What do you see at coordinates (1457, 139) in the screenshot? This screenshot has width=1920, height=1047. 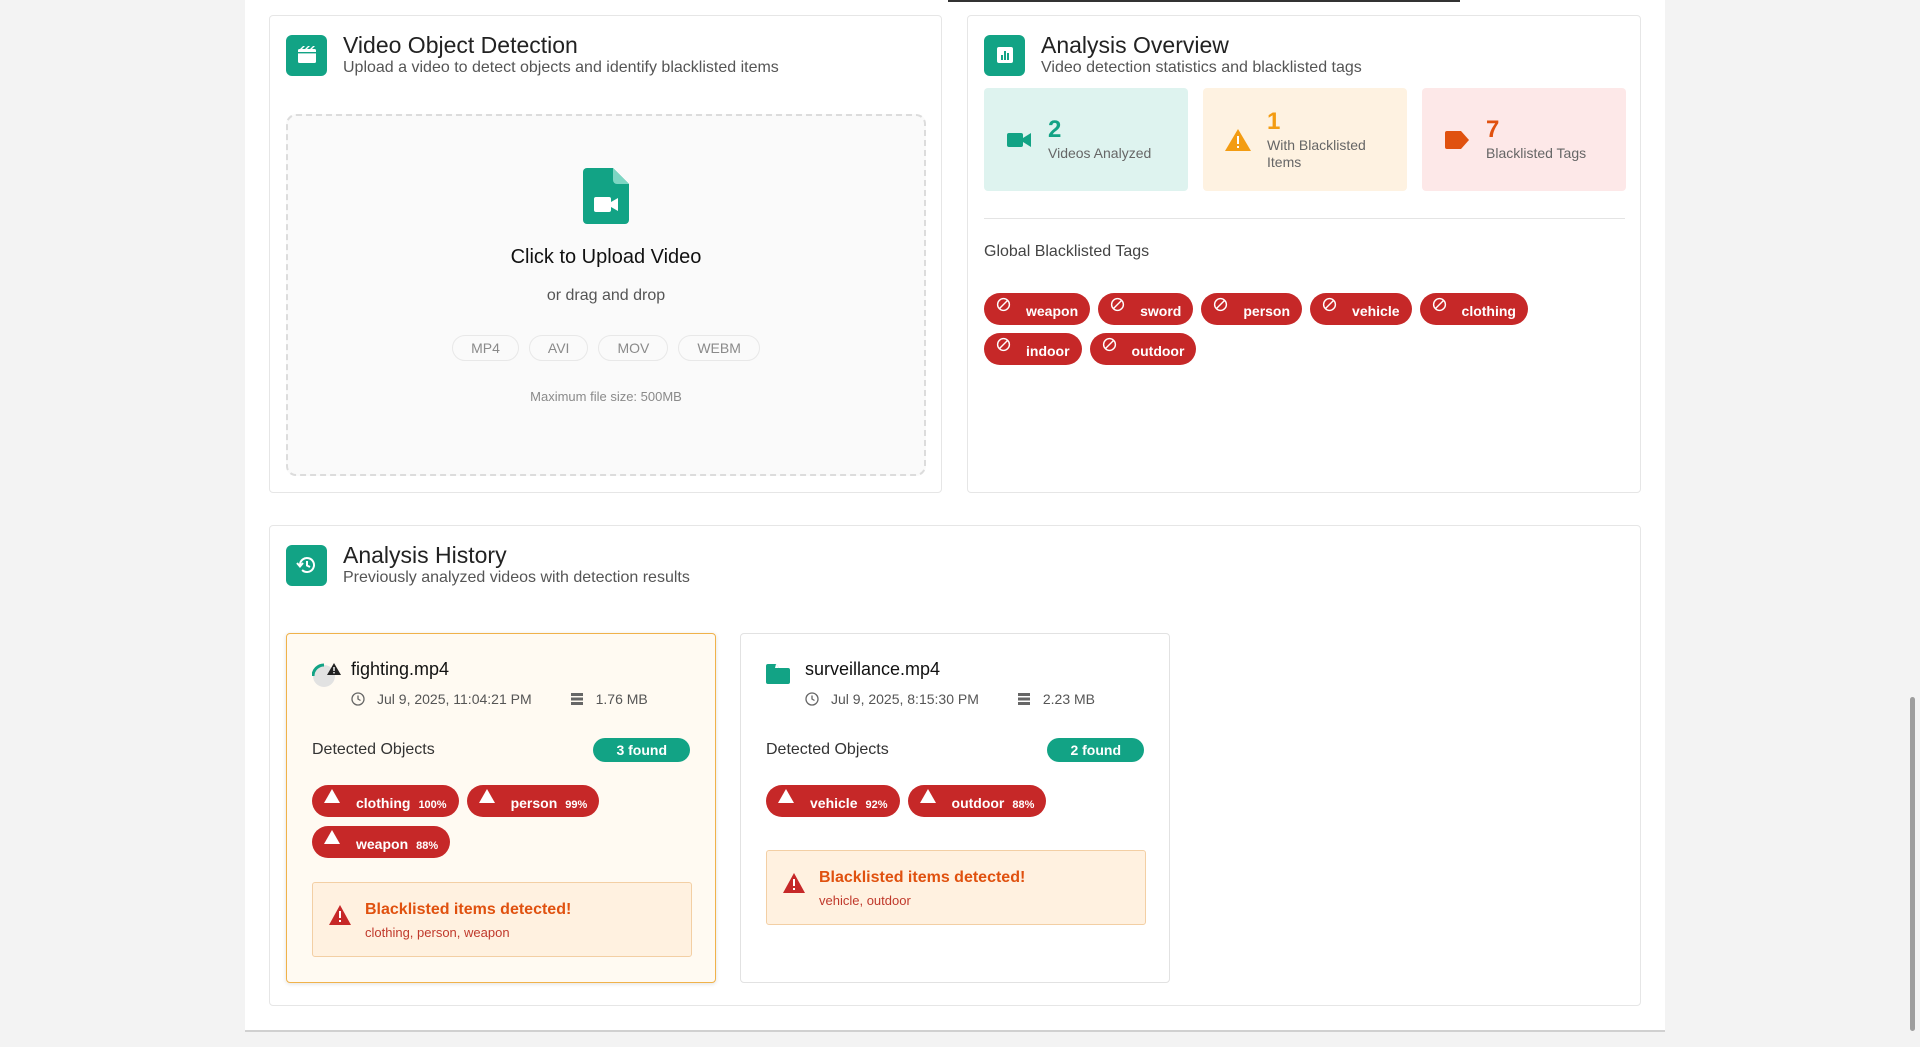 I see `tag-icon` at bounding box center [1457, 139].